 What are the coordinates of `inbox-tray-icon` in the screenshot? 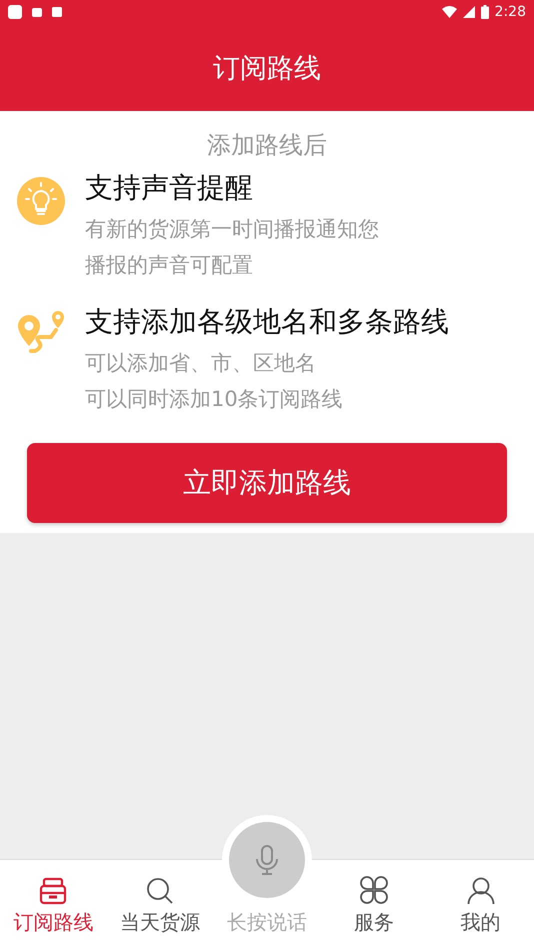 It's located at (53, 891).